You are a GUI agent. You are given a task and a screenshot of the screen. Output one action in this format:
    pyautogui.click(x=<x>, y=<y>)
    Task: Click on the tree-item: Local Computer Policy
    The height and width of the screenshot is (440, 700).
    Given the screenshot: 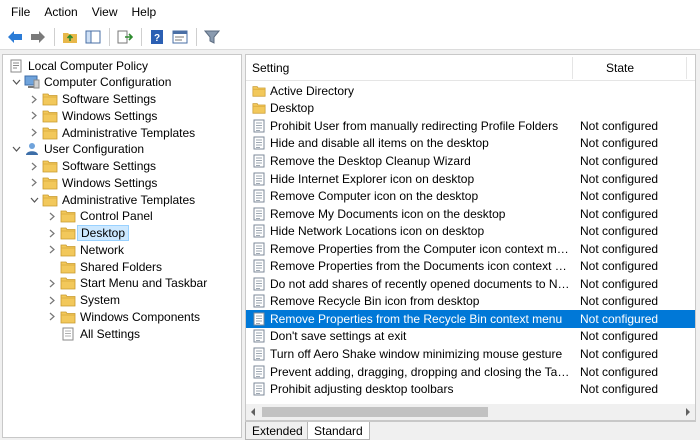 What is the action you would take?
    pyautogui.click(x=79, y=65)
    